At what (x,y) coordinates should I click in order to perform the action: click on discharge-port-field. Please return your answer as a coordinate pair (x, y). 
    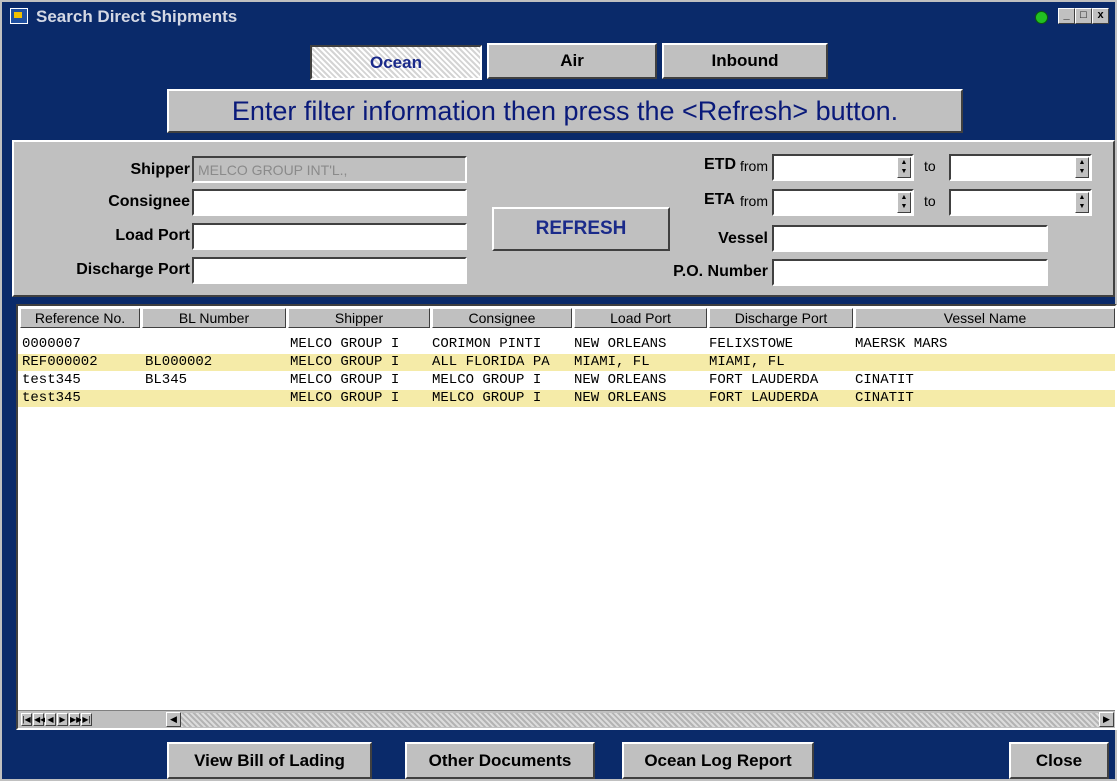
    Looking at the image, I should click on (329, 270).